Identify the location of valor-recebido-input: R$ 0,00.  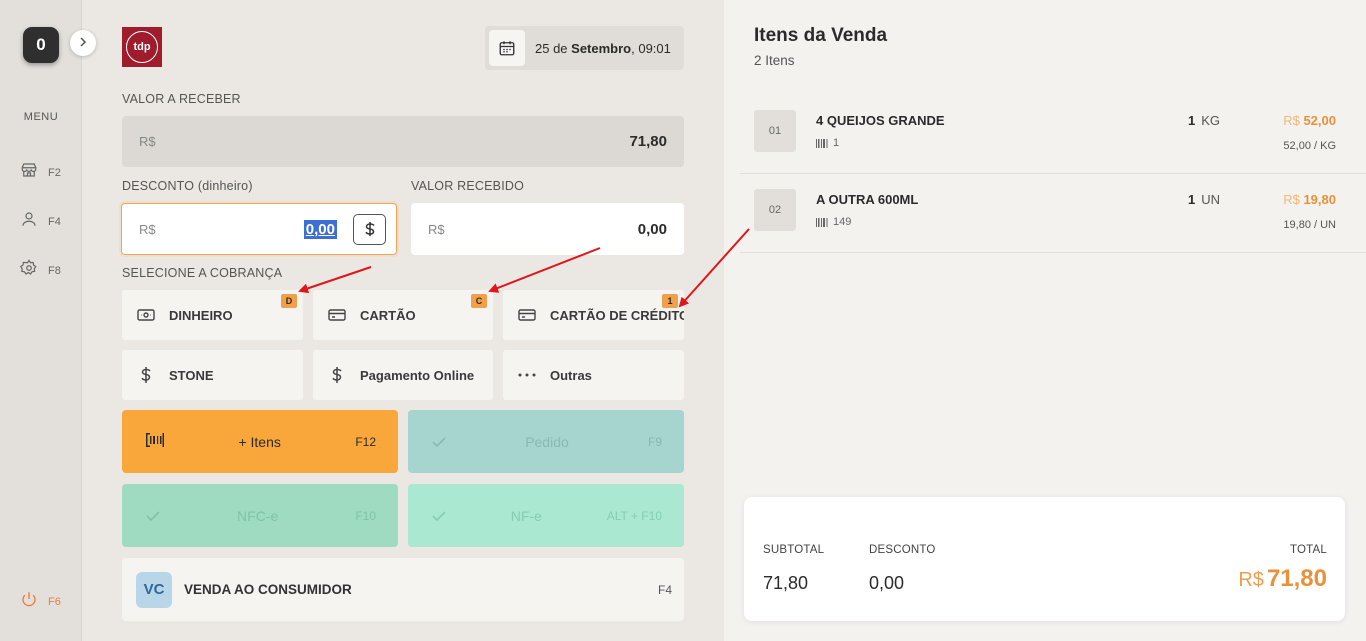
(547, 229).